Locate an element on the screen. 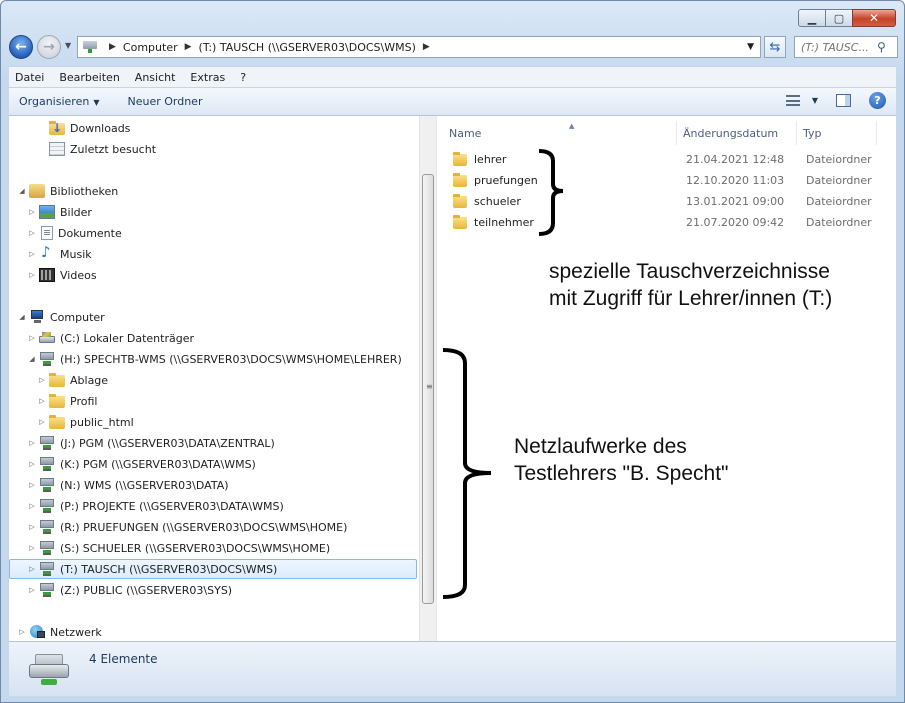 The height and width of the screenshot is (703, 905). status-item-count: 4 Elemente is located at coordinates (123, 659).